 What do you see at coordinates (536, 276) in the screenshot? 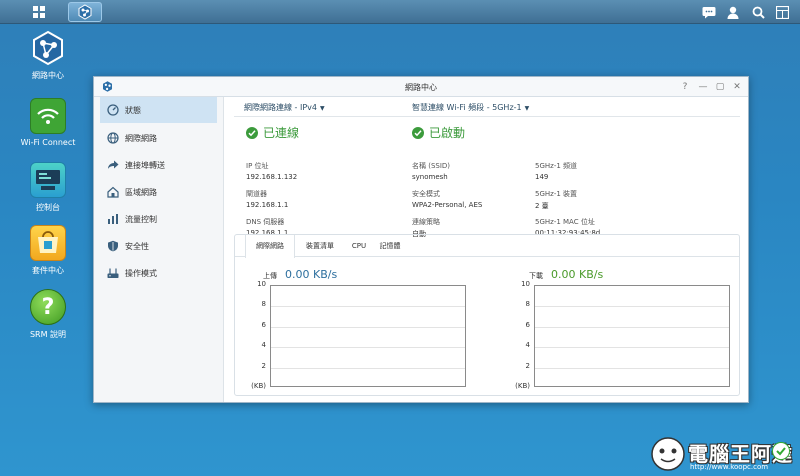
I see `download-label: 下載` at bounding box center [536, 276].